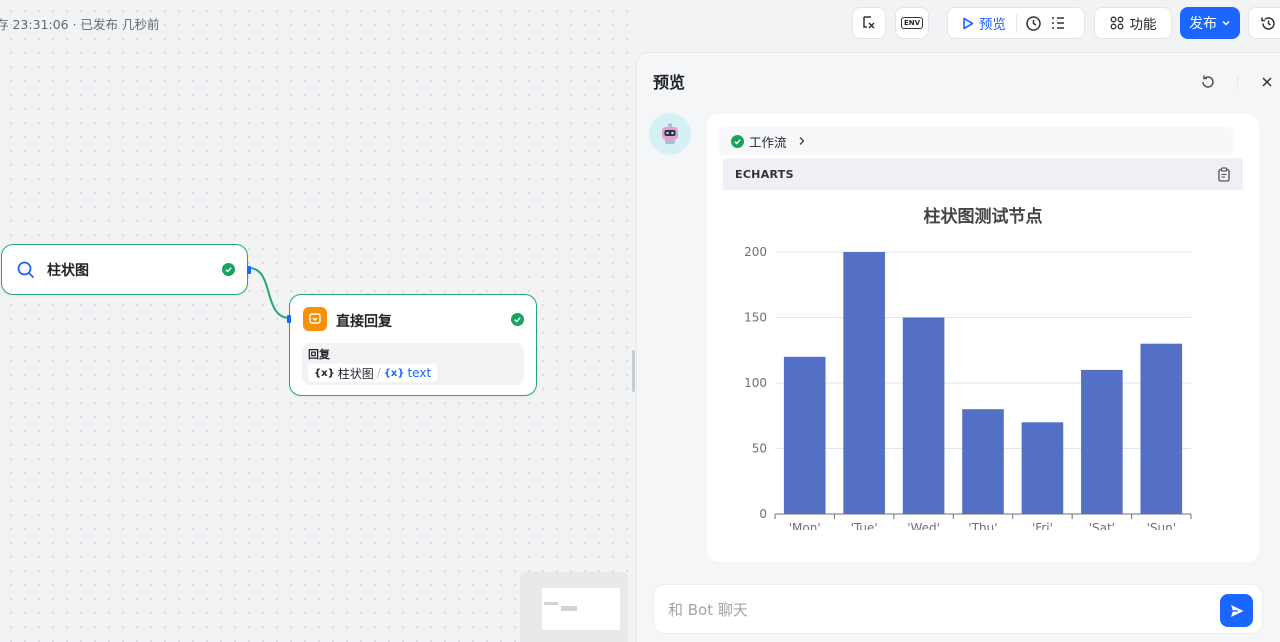  I want to click on close-button, so click(1267, 82).